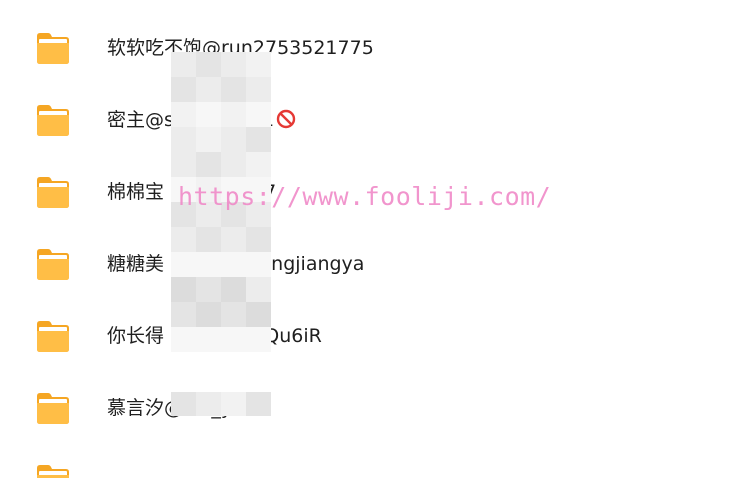 The height and width of the screenshot is (478, 755). Describe the element at coordinates (236, 264) in the screenshot. I see `folder-name: 糖糖美 gtangjiangya` at that location.